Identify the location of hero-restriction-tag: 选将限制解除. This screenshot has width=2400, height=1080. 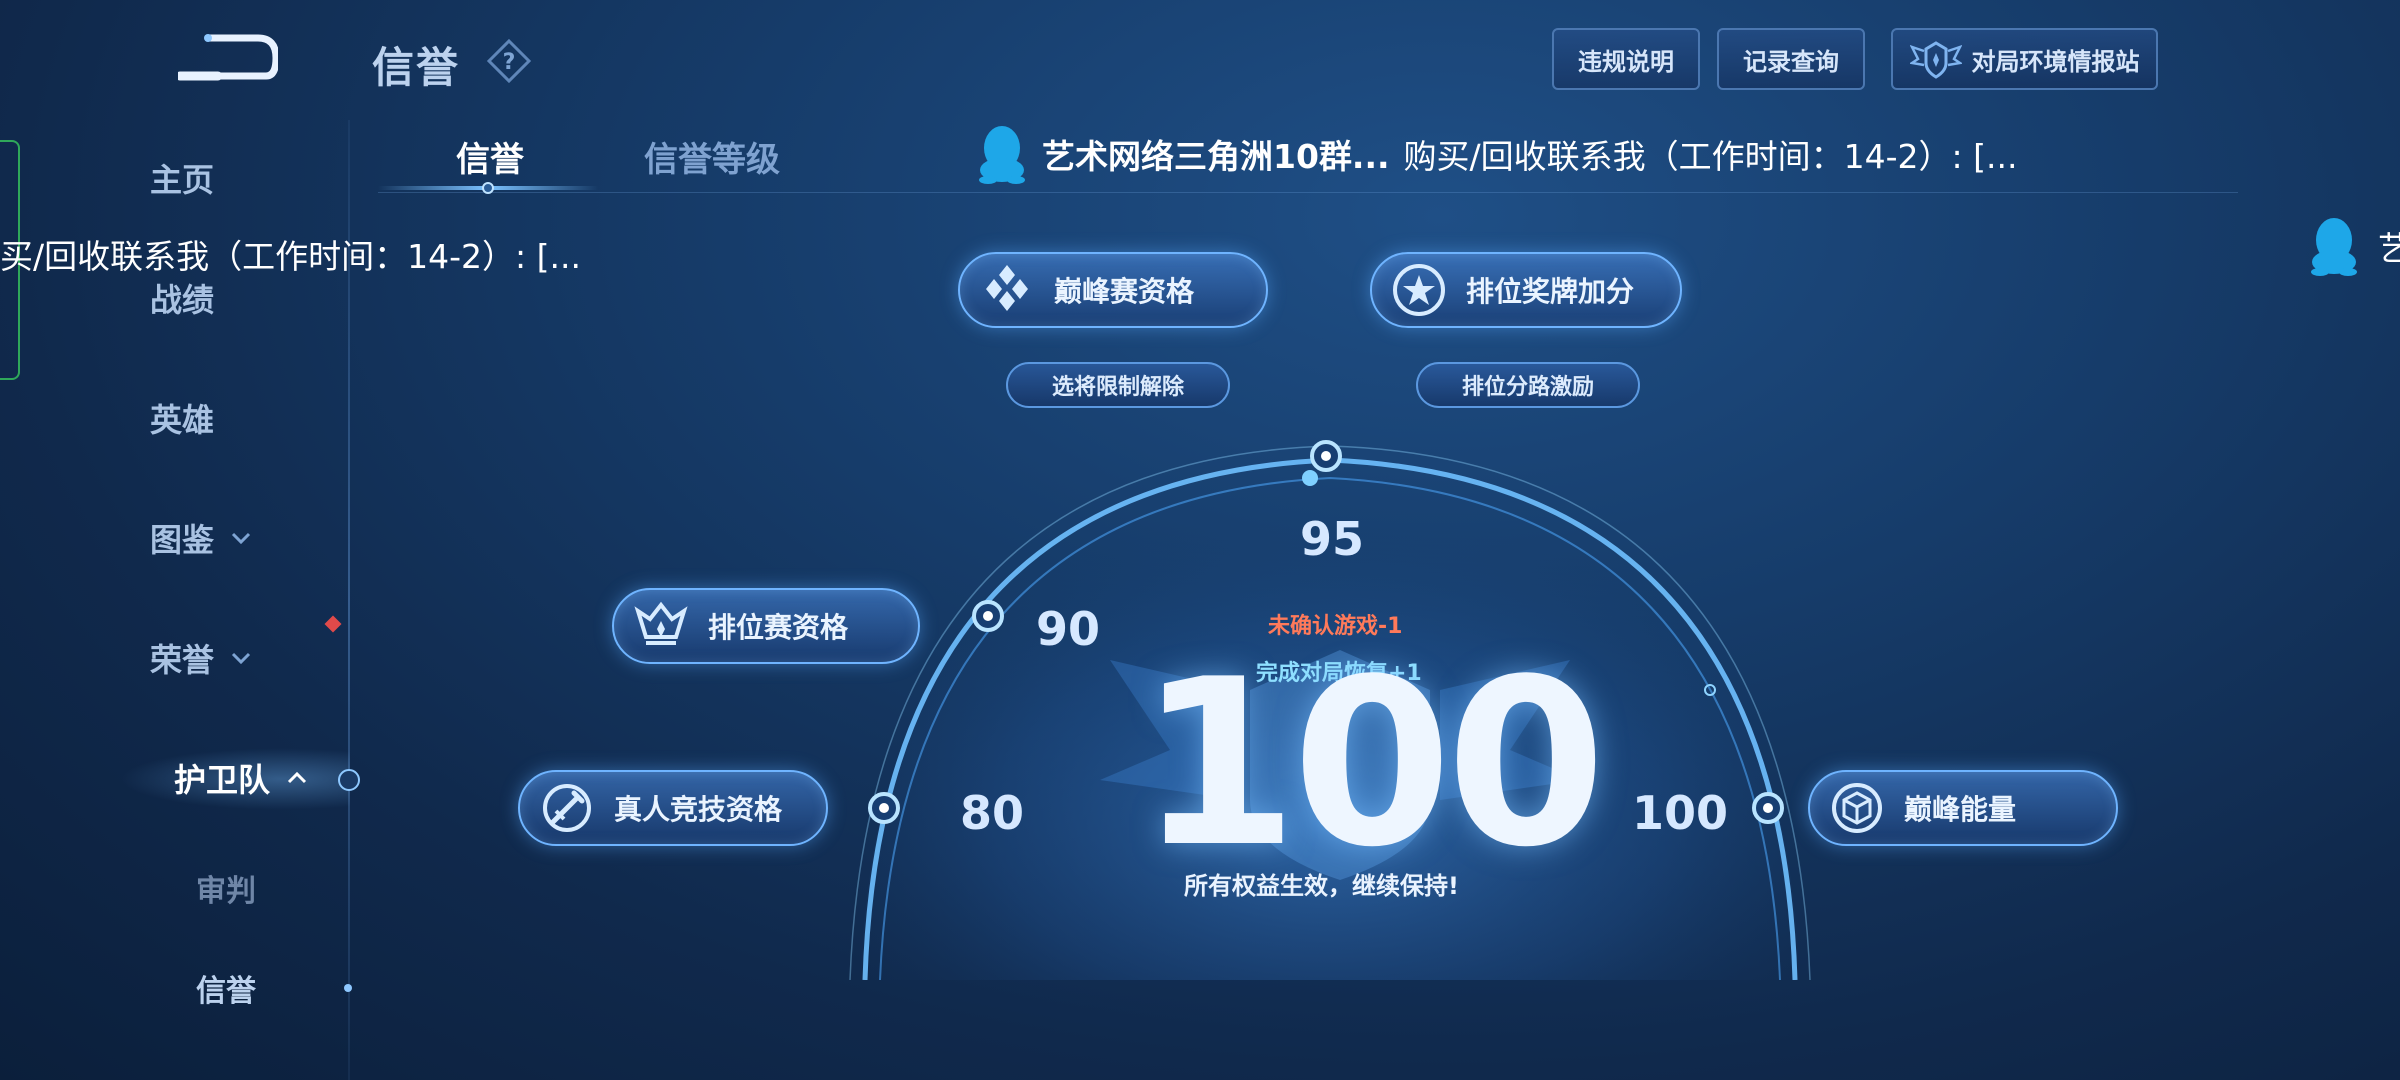
(1118, 385).